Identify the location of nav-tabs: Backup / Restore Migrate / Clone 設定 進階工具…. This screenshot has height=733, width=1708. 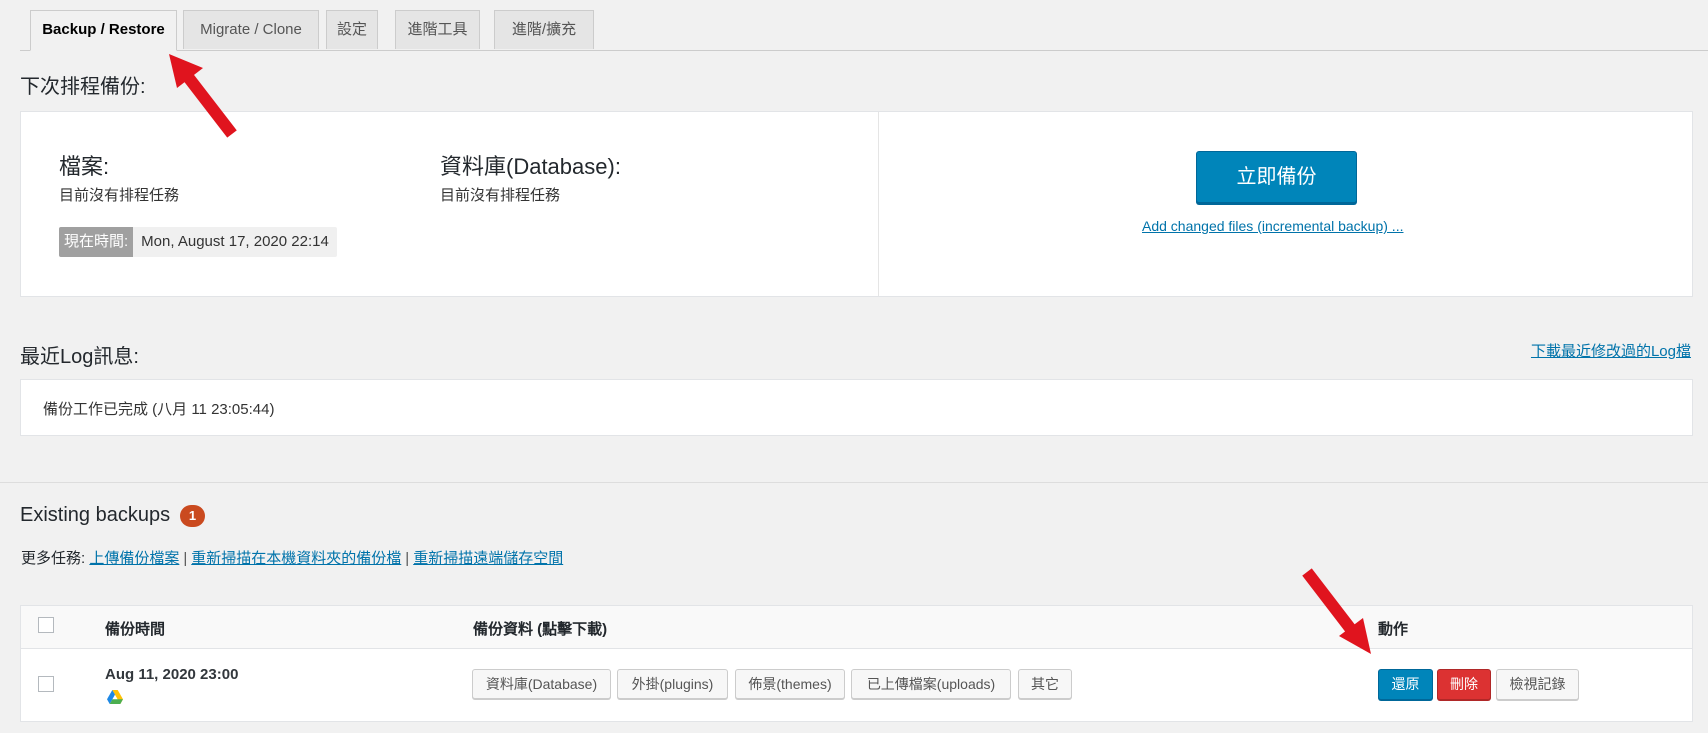
(864, 30).